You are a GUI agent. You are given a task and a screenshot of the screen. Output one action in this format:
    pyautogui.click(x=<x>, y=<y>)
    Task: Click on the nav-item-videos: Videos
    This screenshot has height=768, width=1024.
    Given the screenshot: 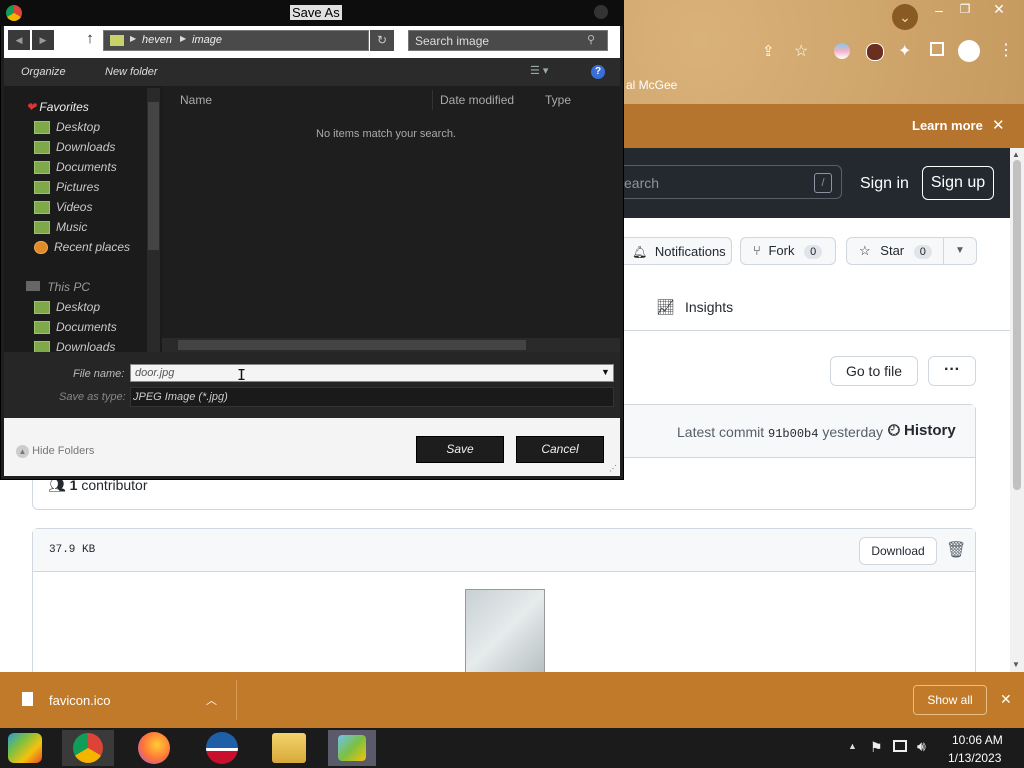 What is the action you would take?
    pyautogui.click(x=63, y=207)
    